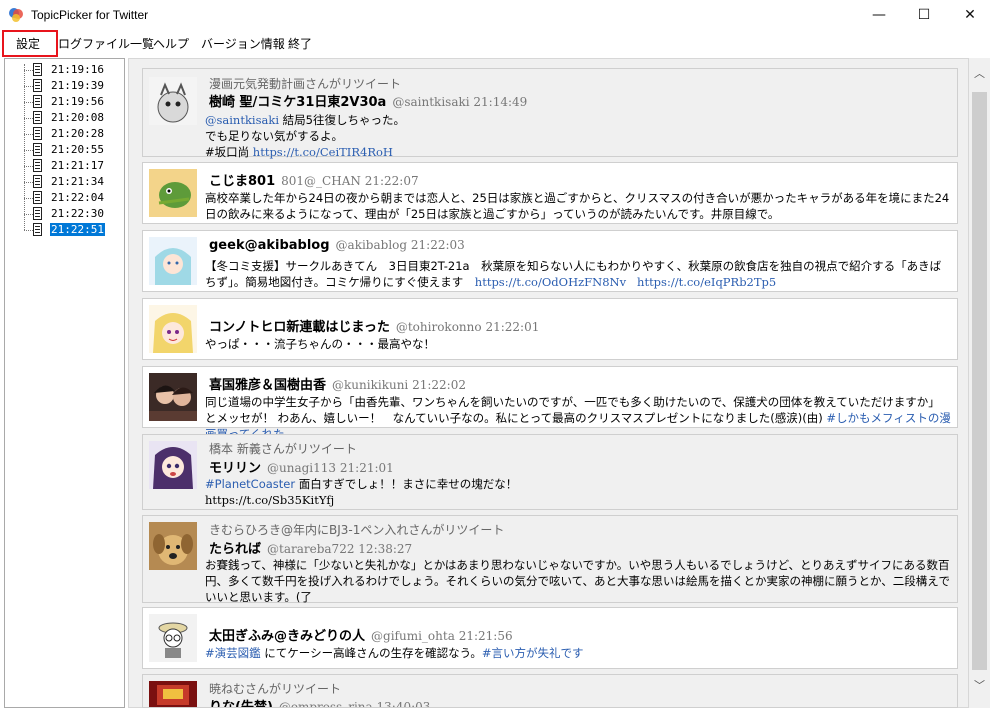 Image resolution: width=994 pixels, height=712 pixels. Describe the element at coordinates (275, 689) in the screenshot. I see `retweet-line: 暁ねむさんがリツイート` at that location.